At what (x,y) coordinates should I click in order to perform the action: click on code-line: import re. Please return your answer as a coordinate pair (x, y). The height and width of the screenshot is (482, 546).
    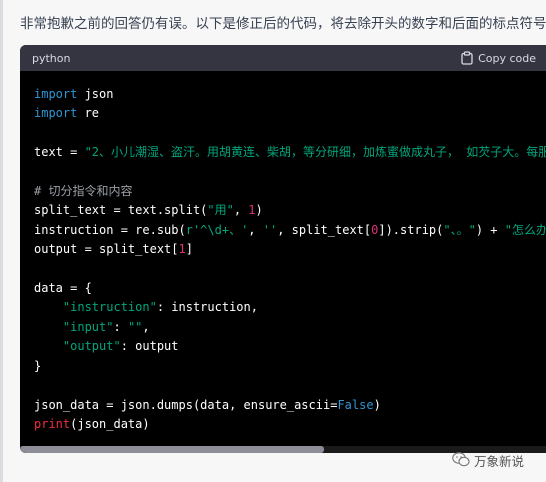
    Looking at the image, I should click on (67, 113).